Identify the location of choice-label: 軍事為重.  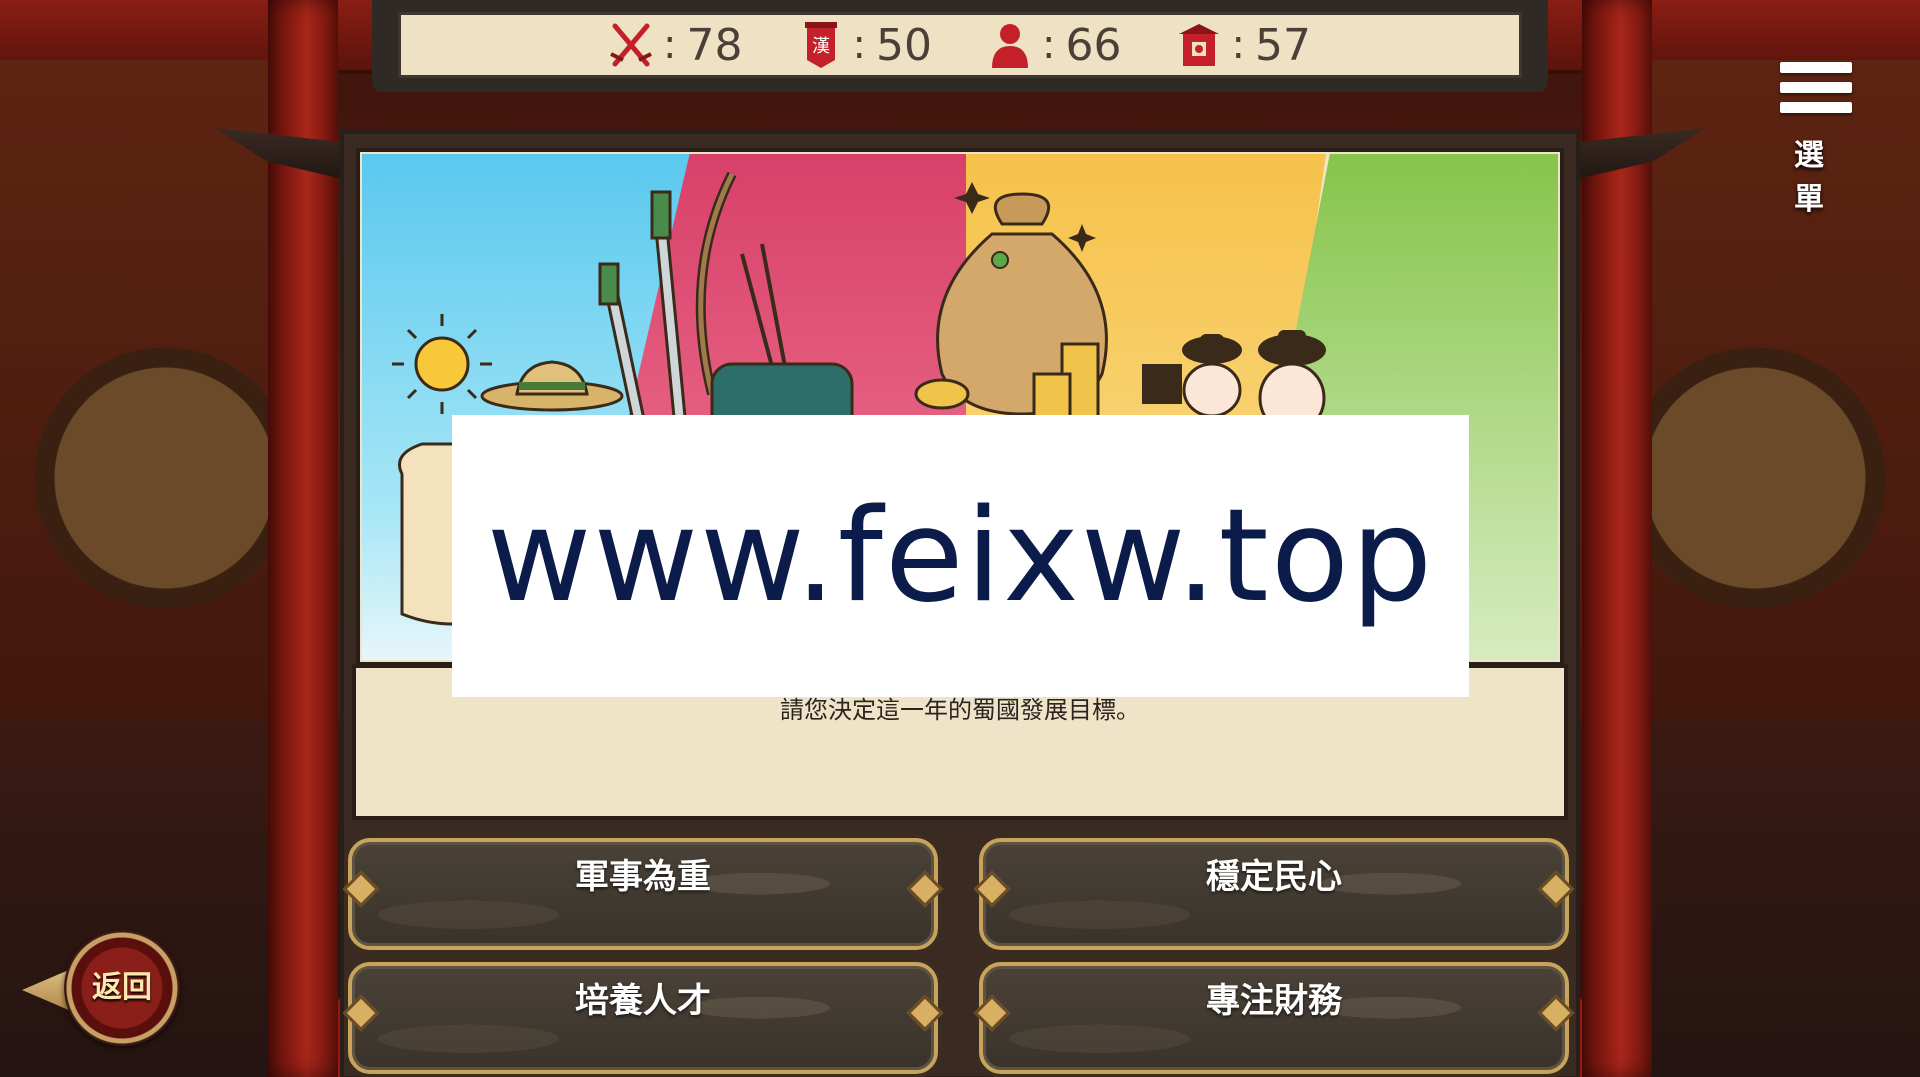
(643, 877).